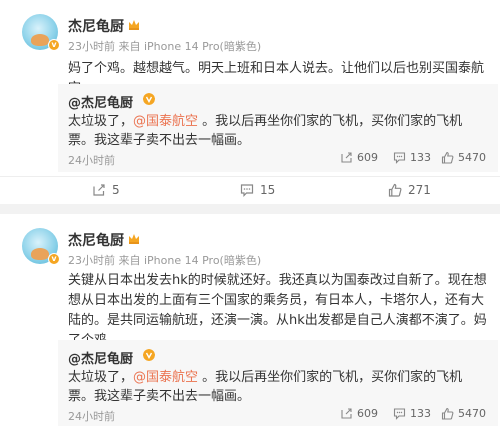  I want to click on share-button: 5, so click(106, 190).